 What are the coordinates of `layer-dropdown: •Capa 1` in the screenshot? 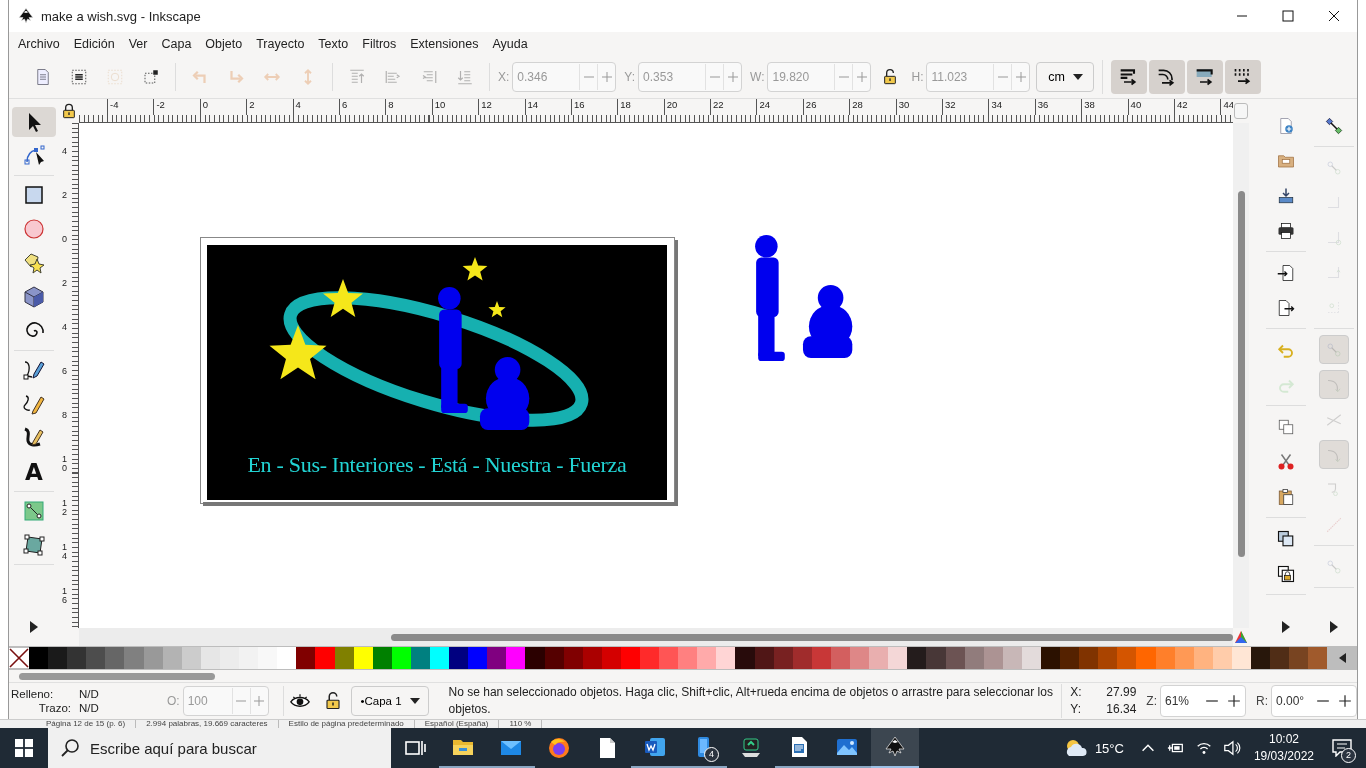 It's located at (390, 701).